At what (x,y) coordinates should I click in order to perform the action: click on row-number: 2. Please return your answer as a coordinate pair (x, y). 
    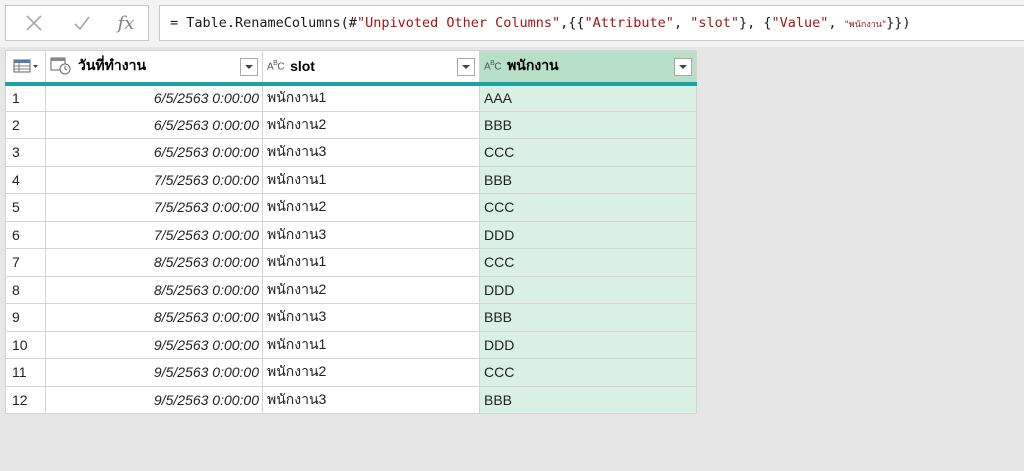
    Looking at the image, I should click on (25, 124).